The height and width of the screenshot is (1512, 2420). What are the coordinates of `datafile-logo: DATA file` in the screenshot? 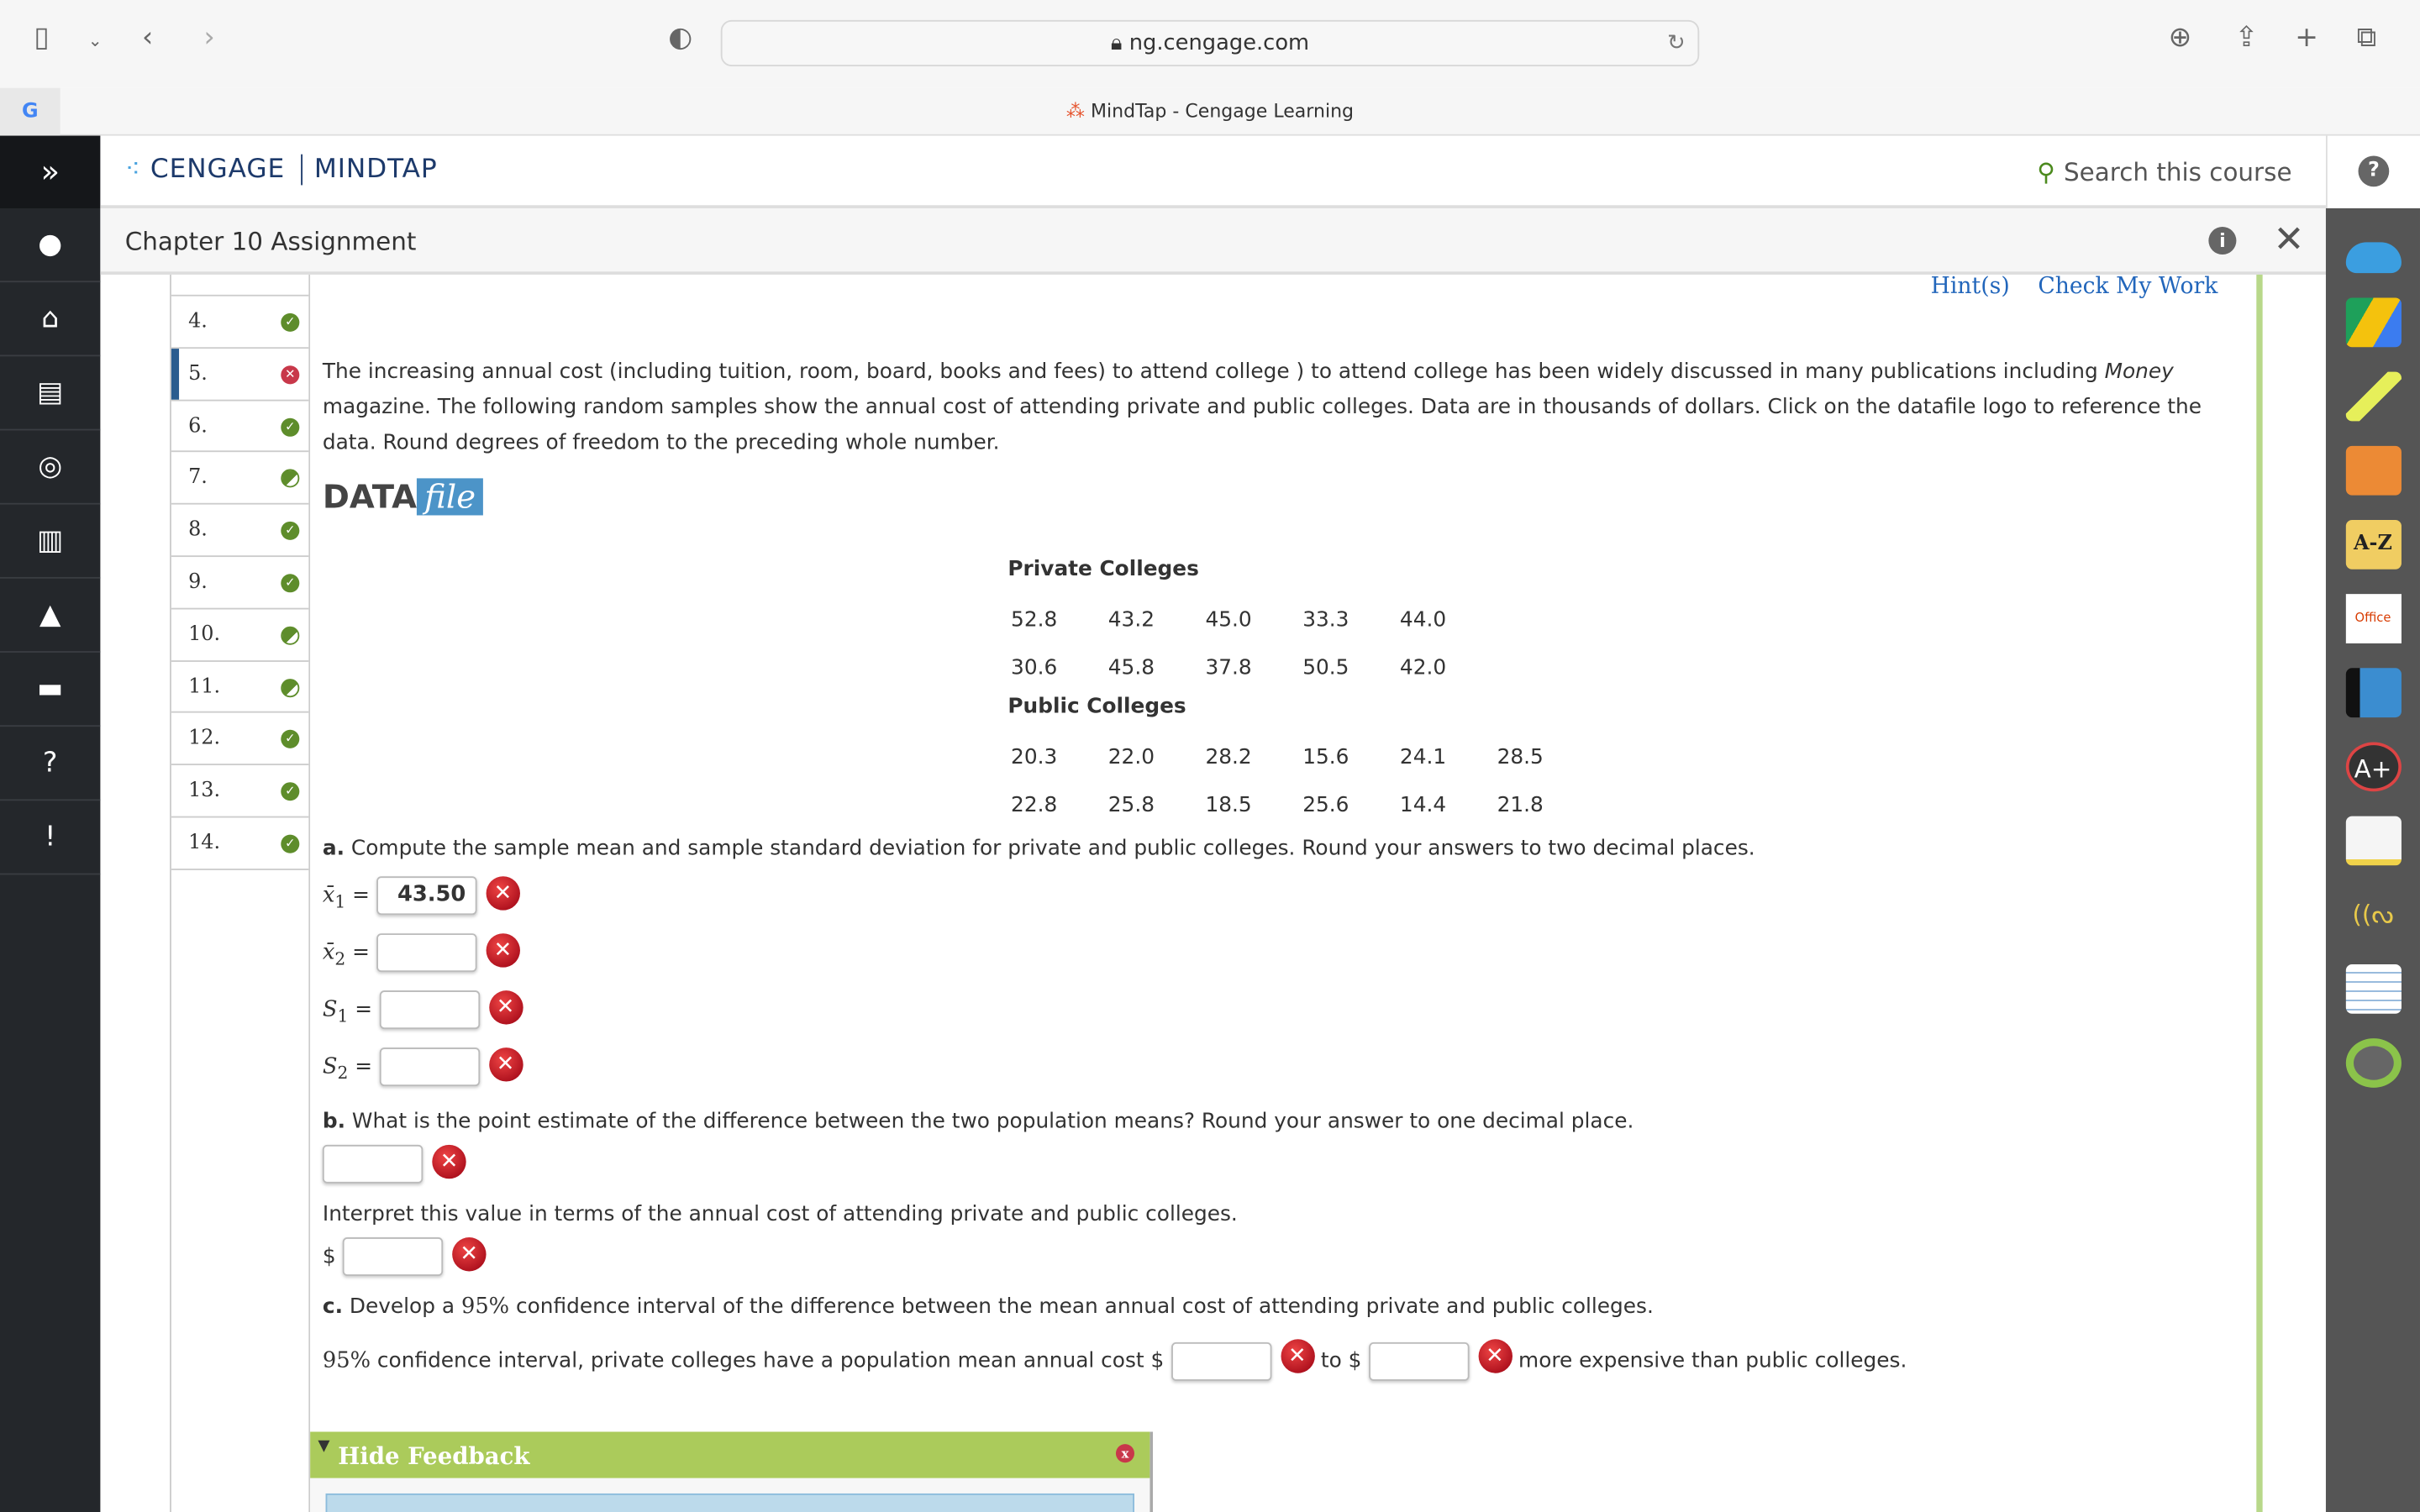 It's located at (404, 497).